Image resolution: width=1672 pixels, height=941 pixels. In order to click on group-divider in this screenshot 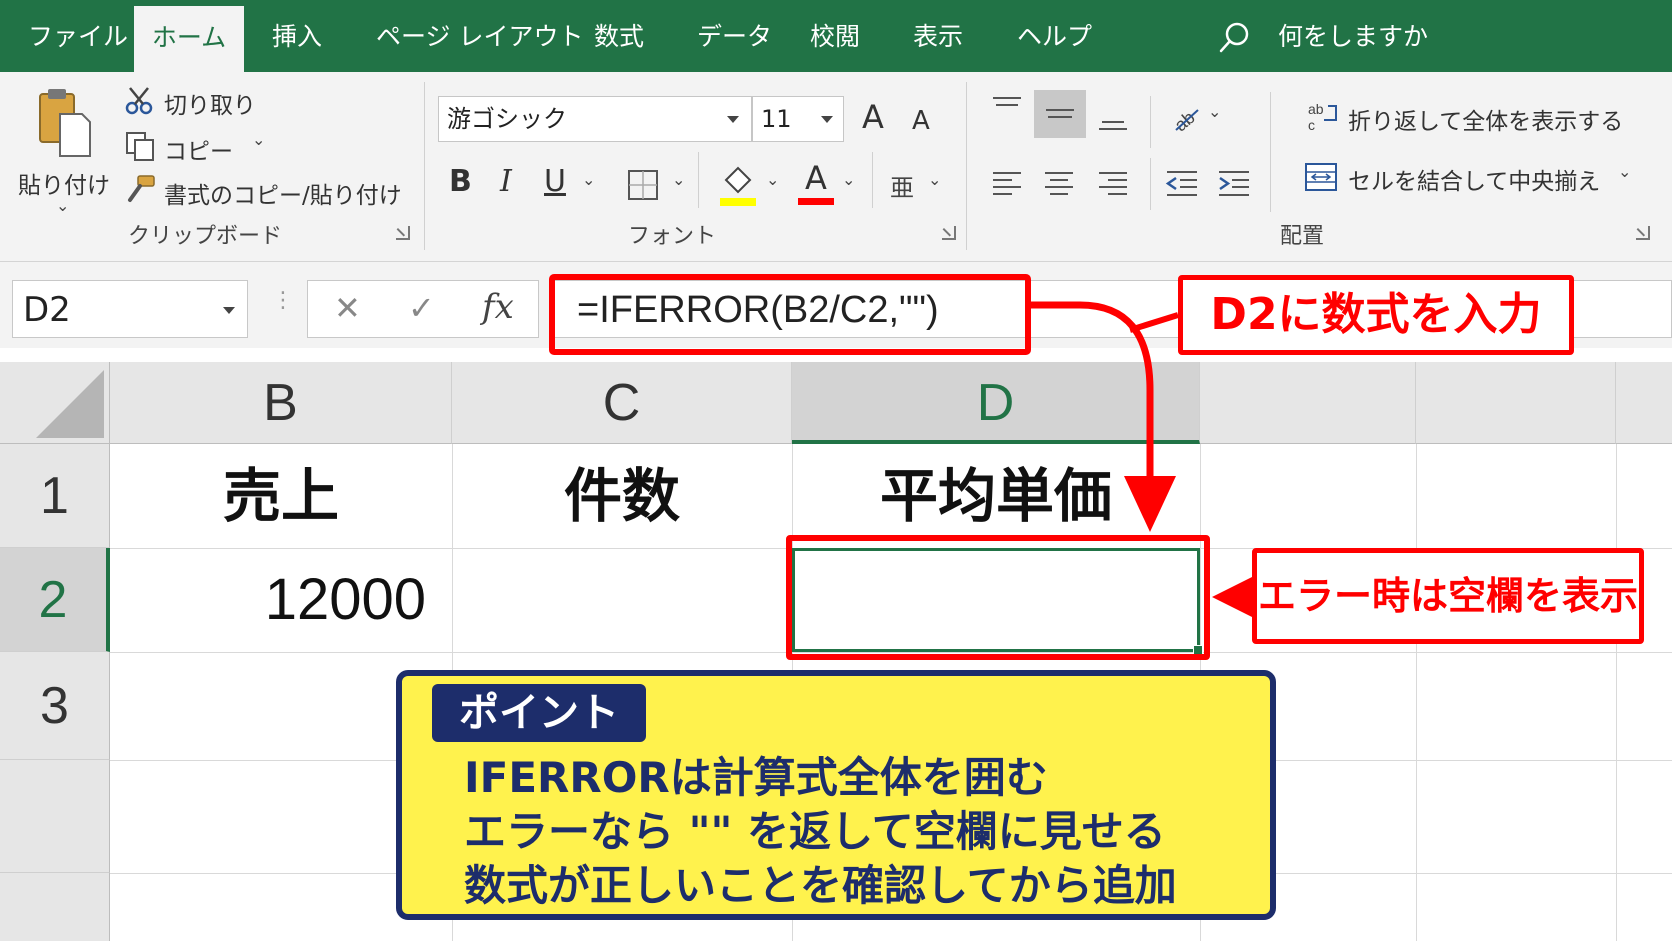, I will do `click(966, 166)`.